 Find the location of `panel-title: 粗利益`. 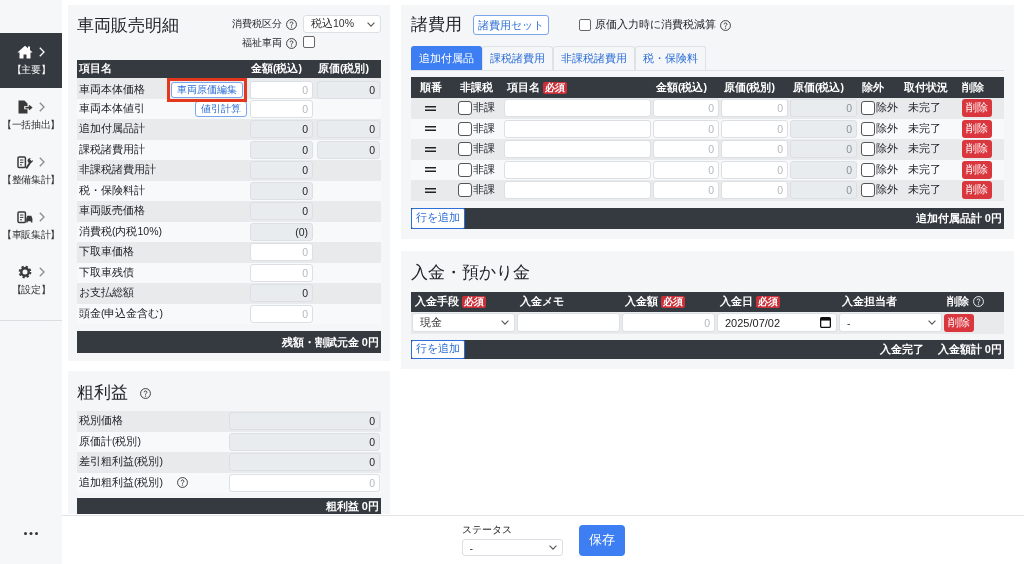

panel-title: 粗利益 is located at coordinates (102, 393).